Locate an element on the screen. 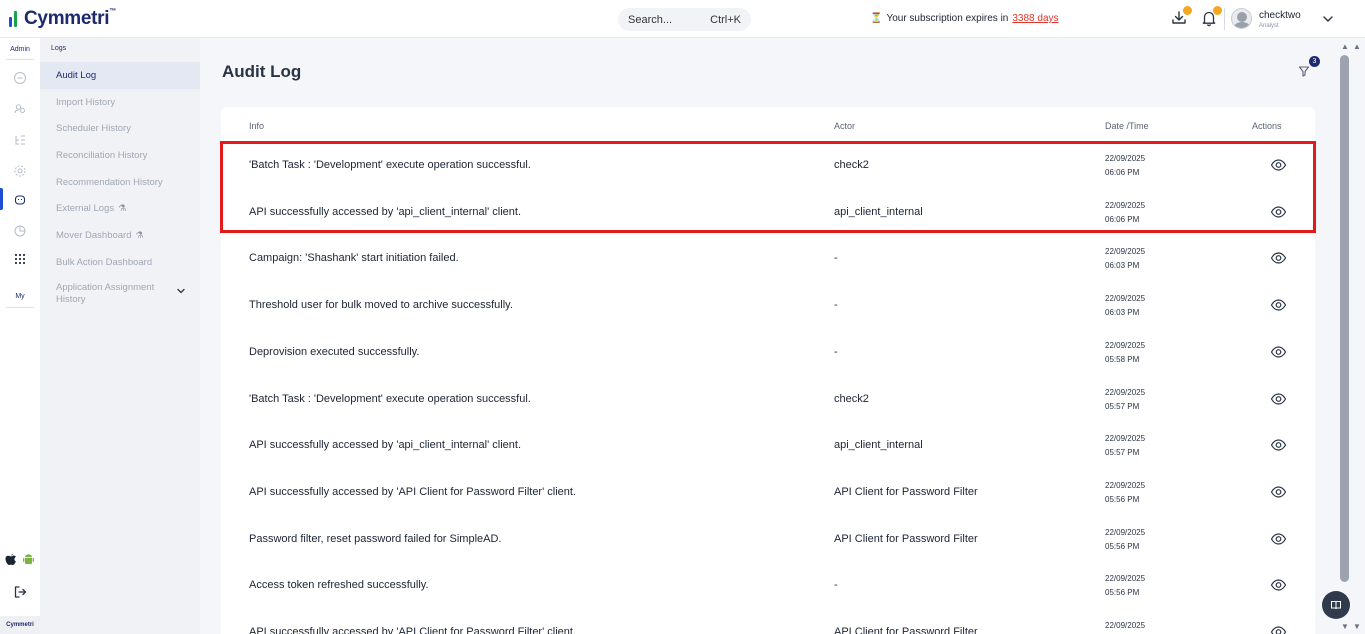 The height and width of the screenshot is (634, 1365). hourglass-icon: ⏳ is located at coordinates (876, 18).